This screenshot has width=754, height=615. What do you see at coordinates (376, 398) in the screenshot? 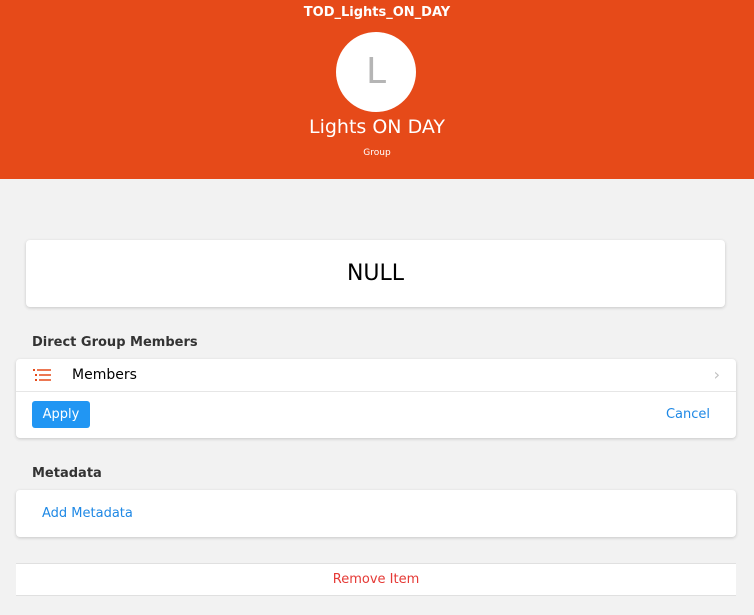
I see `members-card: Members › Apply Cancel` at bounding box center [376, 398].